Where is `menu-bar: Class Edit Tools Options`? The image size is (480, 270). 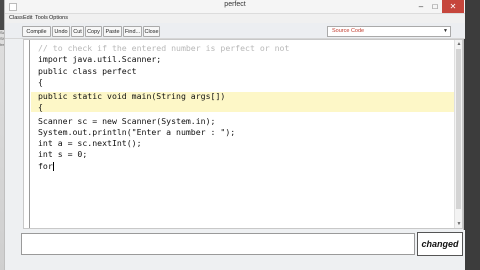 menu-bar: Class Edit Tools Options is located at coordinates (235, 18).